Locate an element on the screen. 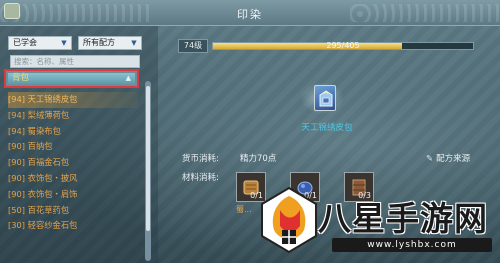 This screenshot has height=263, width=500. recipe-item: [90] 衣饰包・披风 is located at coordinates (73, 179).